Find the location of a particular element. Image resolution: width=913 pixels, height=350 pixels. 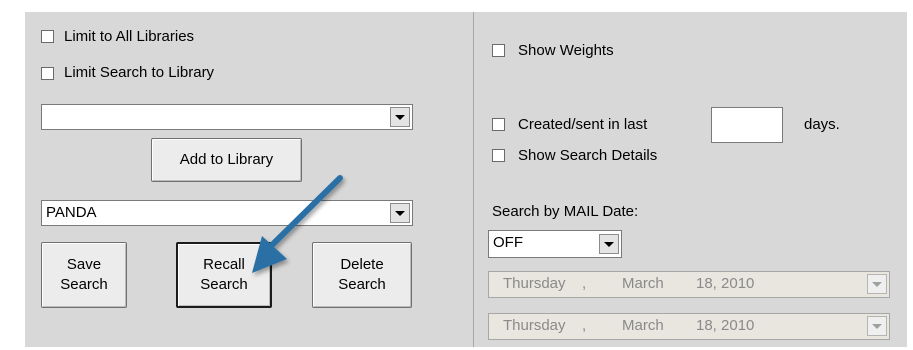

date-to-month: March is located at coordinates (643, 325).